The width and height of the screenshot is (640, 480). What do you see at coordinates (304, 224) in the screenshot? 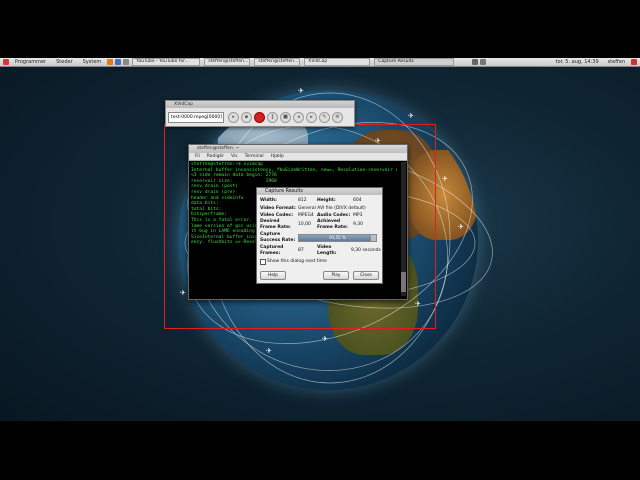
I see `desired-fps-value: 10,00` at bounding box center [304, 224].